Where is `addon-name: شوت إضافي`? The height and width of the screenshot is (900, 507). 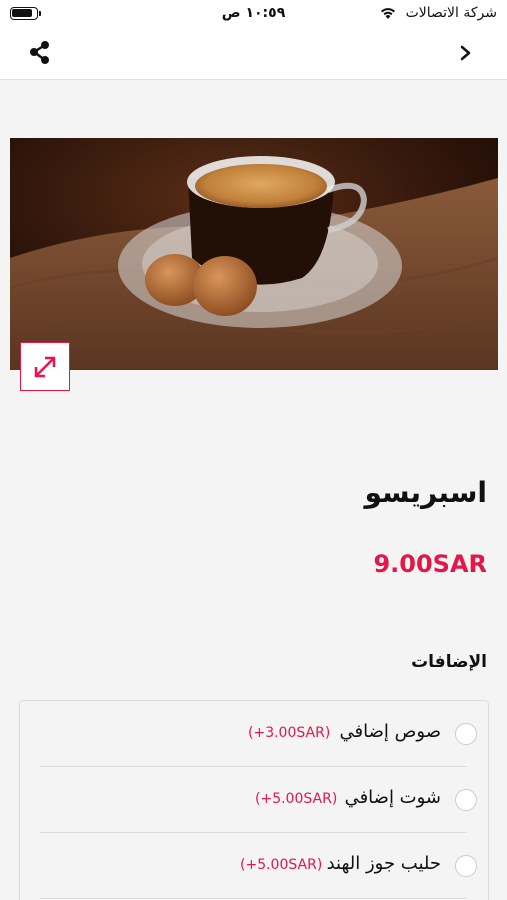 addon-name: شوت إضافي is located at coordinates (392, 797).